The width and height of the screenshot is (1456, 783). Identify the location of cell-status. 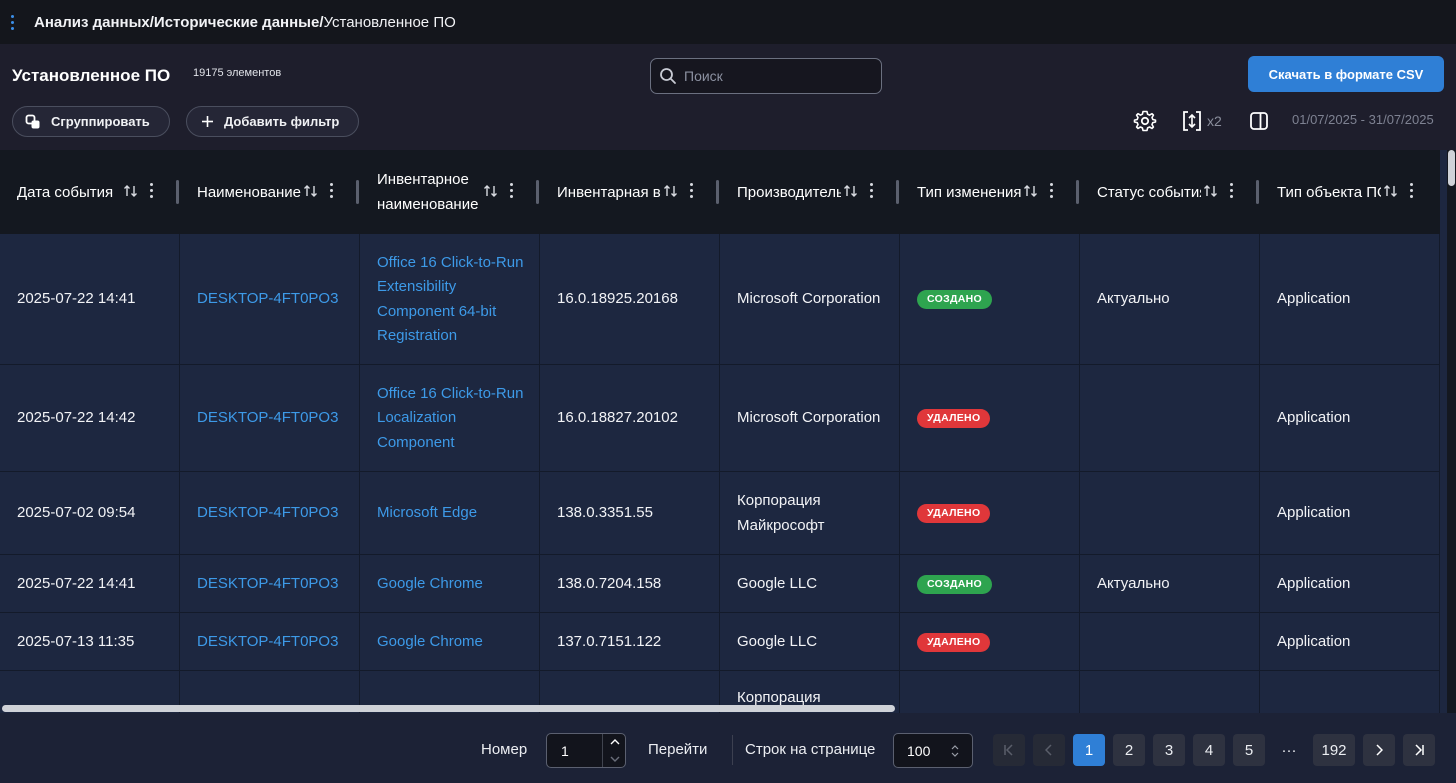
(1170, 418).